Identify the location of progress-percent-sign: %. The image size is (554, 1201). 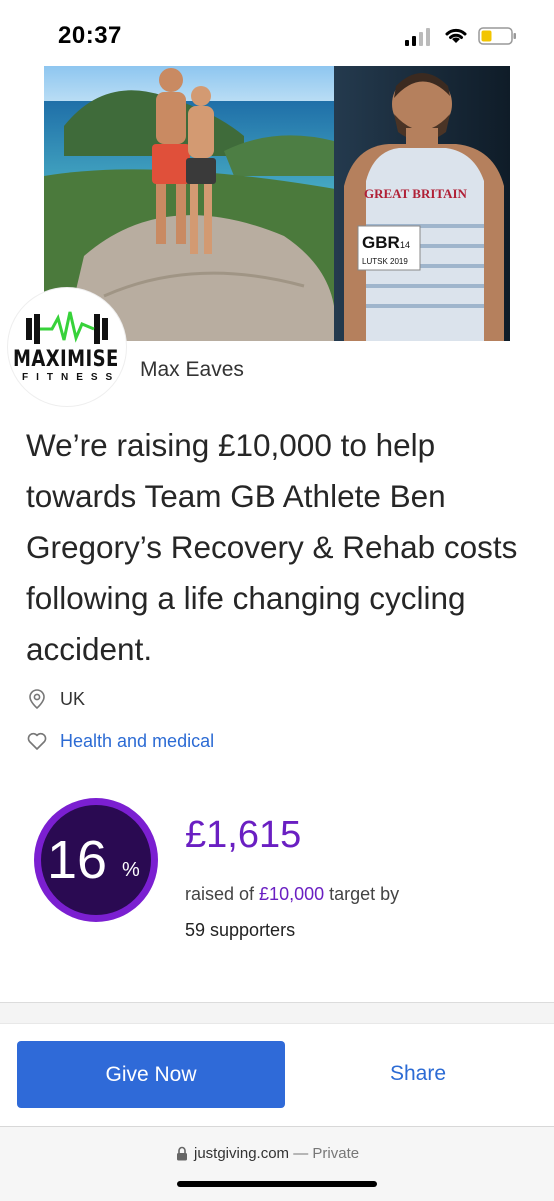
(131, 870).